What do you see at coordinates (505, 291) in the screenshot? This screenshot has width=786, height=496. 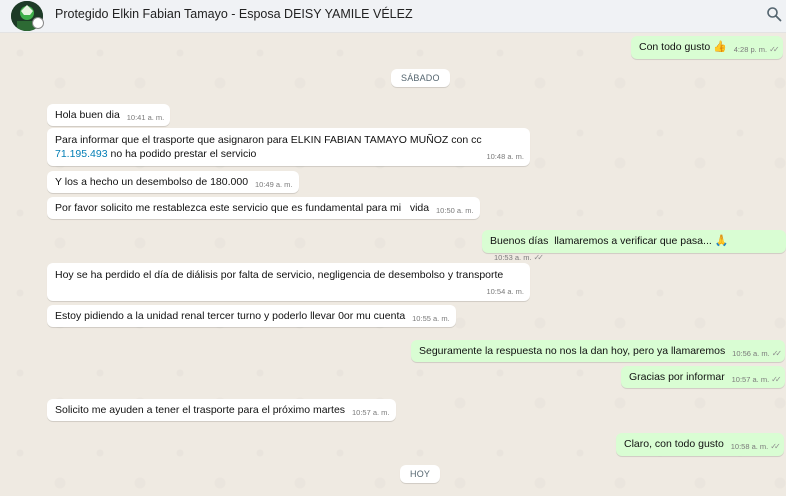 I see `message-time: 10:54 a. m.` at bounding box center [505, 291].